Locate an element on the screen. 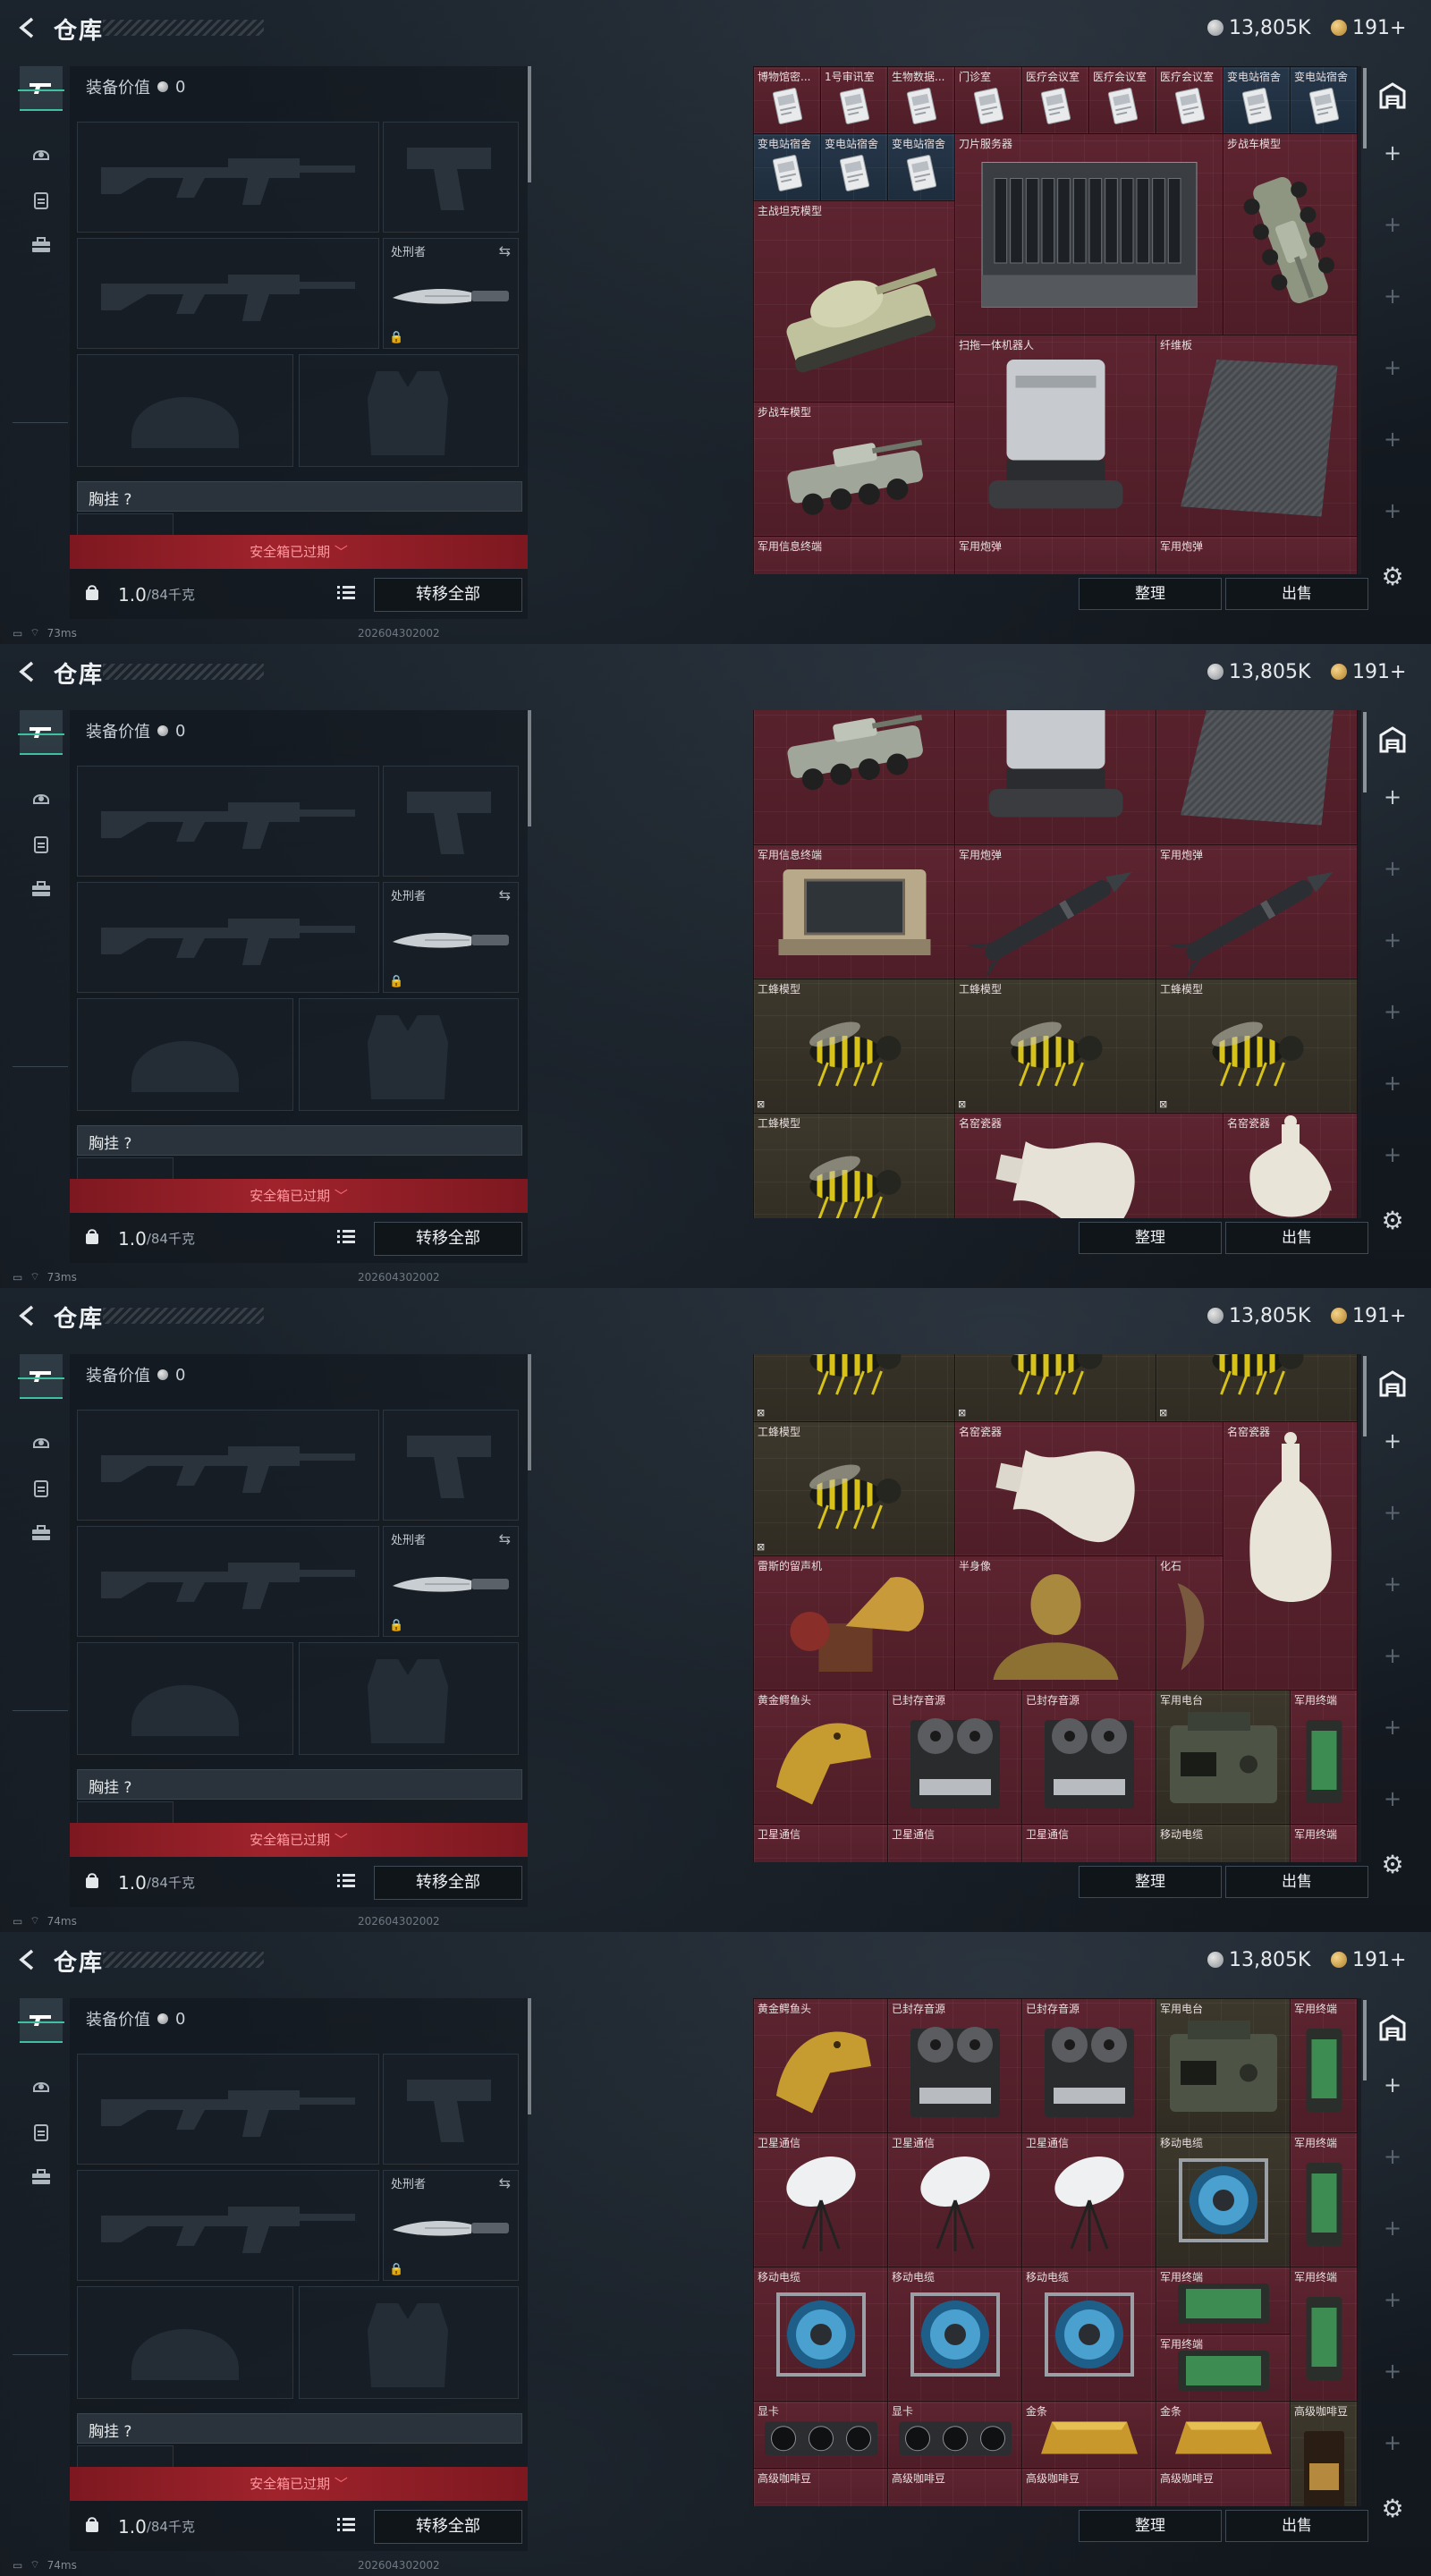  storage-item: 1号审讯室 is located at coordinates (854, 100).